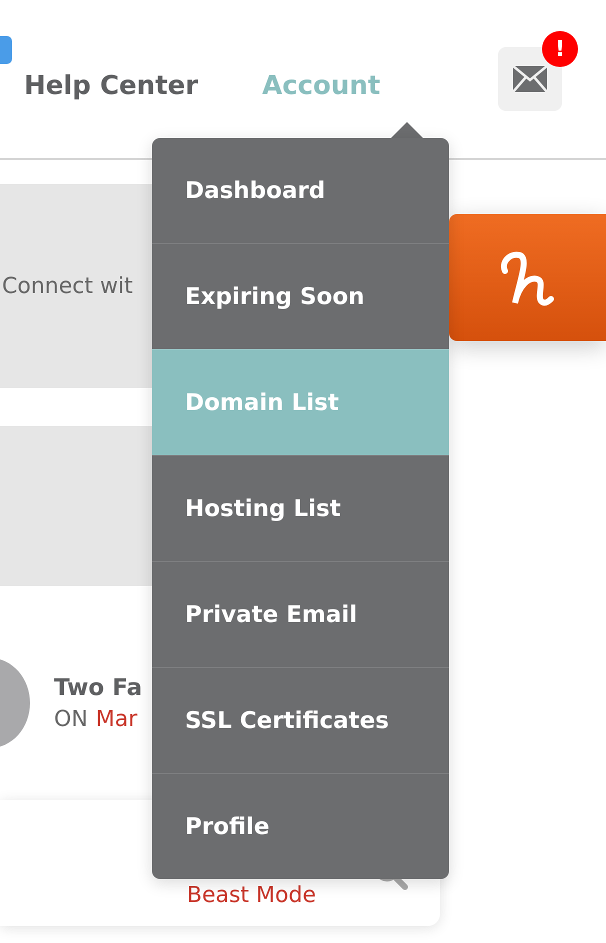  I want to click on menu-item: Dashboard, so click(300, 190).